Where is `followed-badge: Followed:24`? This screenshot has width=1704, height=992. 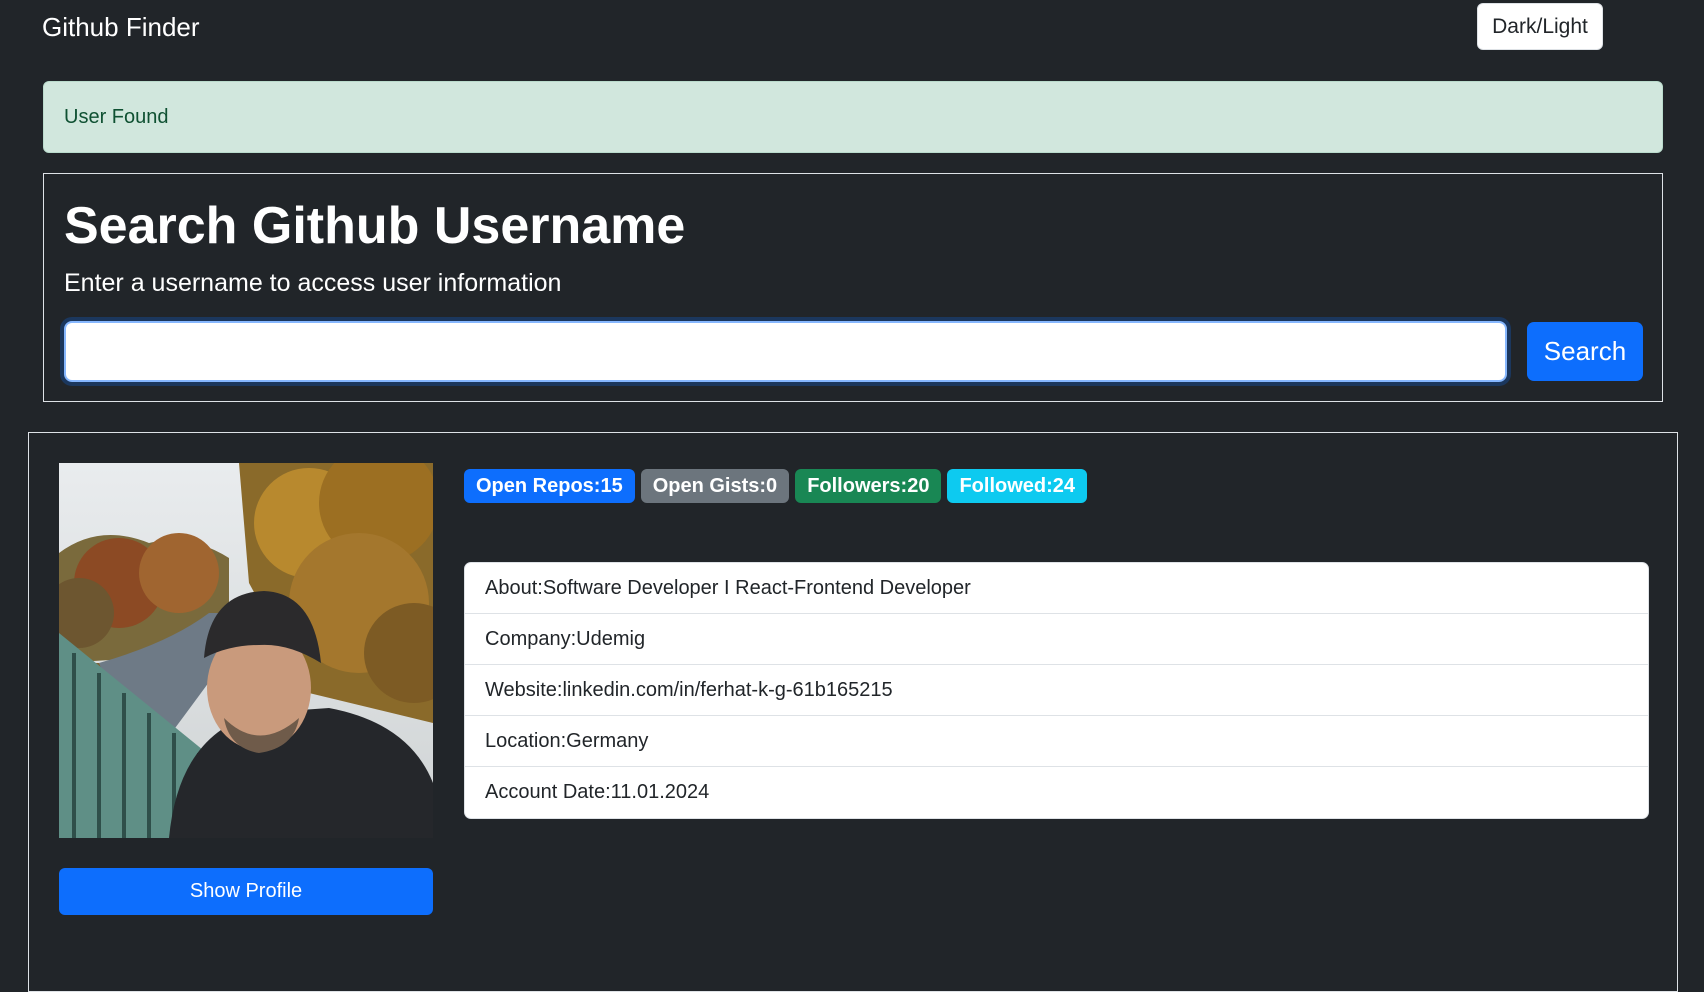
followed-badge: Followed:24 is located at coordinates (1017, 486).